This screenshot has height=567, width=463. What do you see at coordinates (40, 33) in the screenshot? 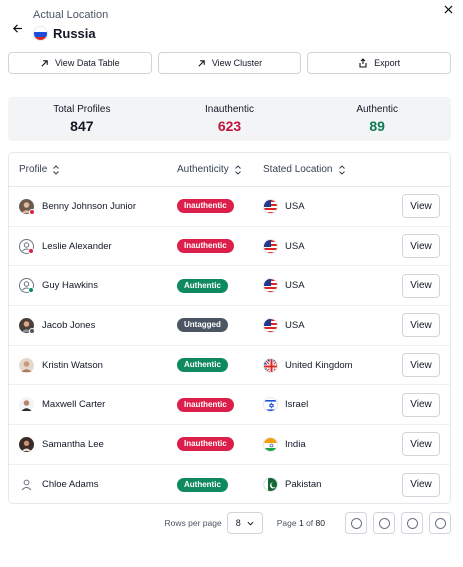
I see `russia-flag-icon` at bounding box center [40, 33].